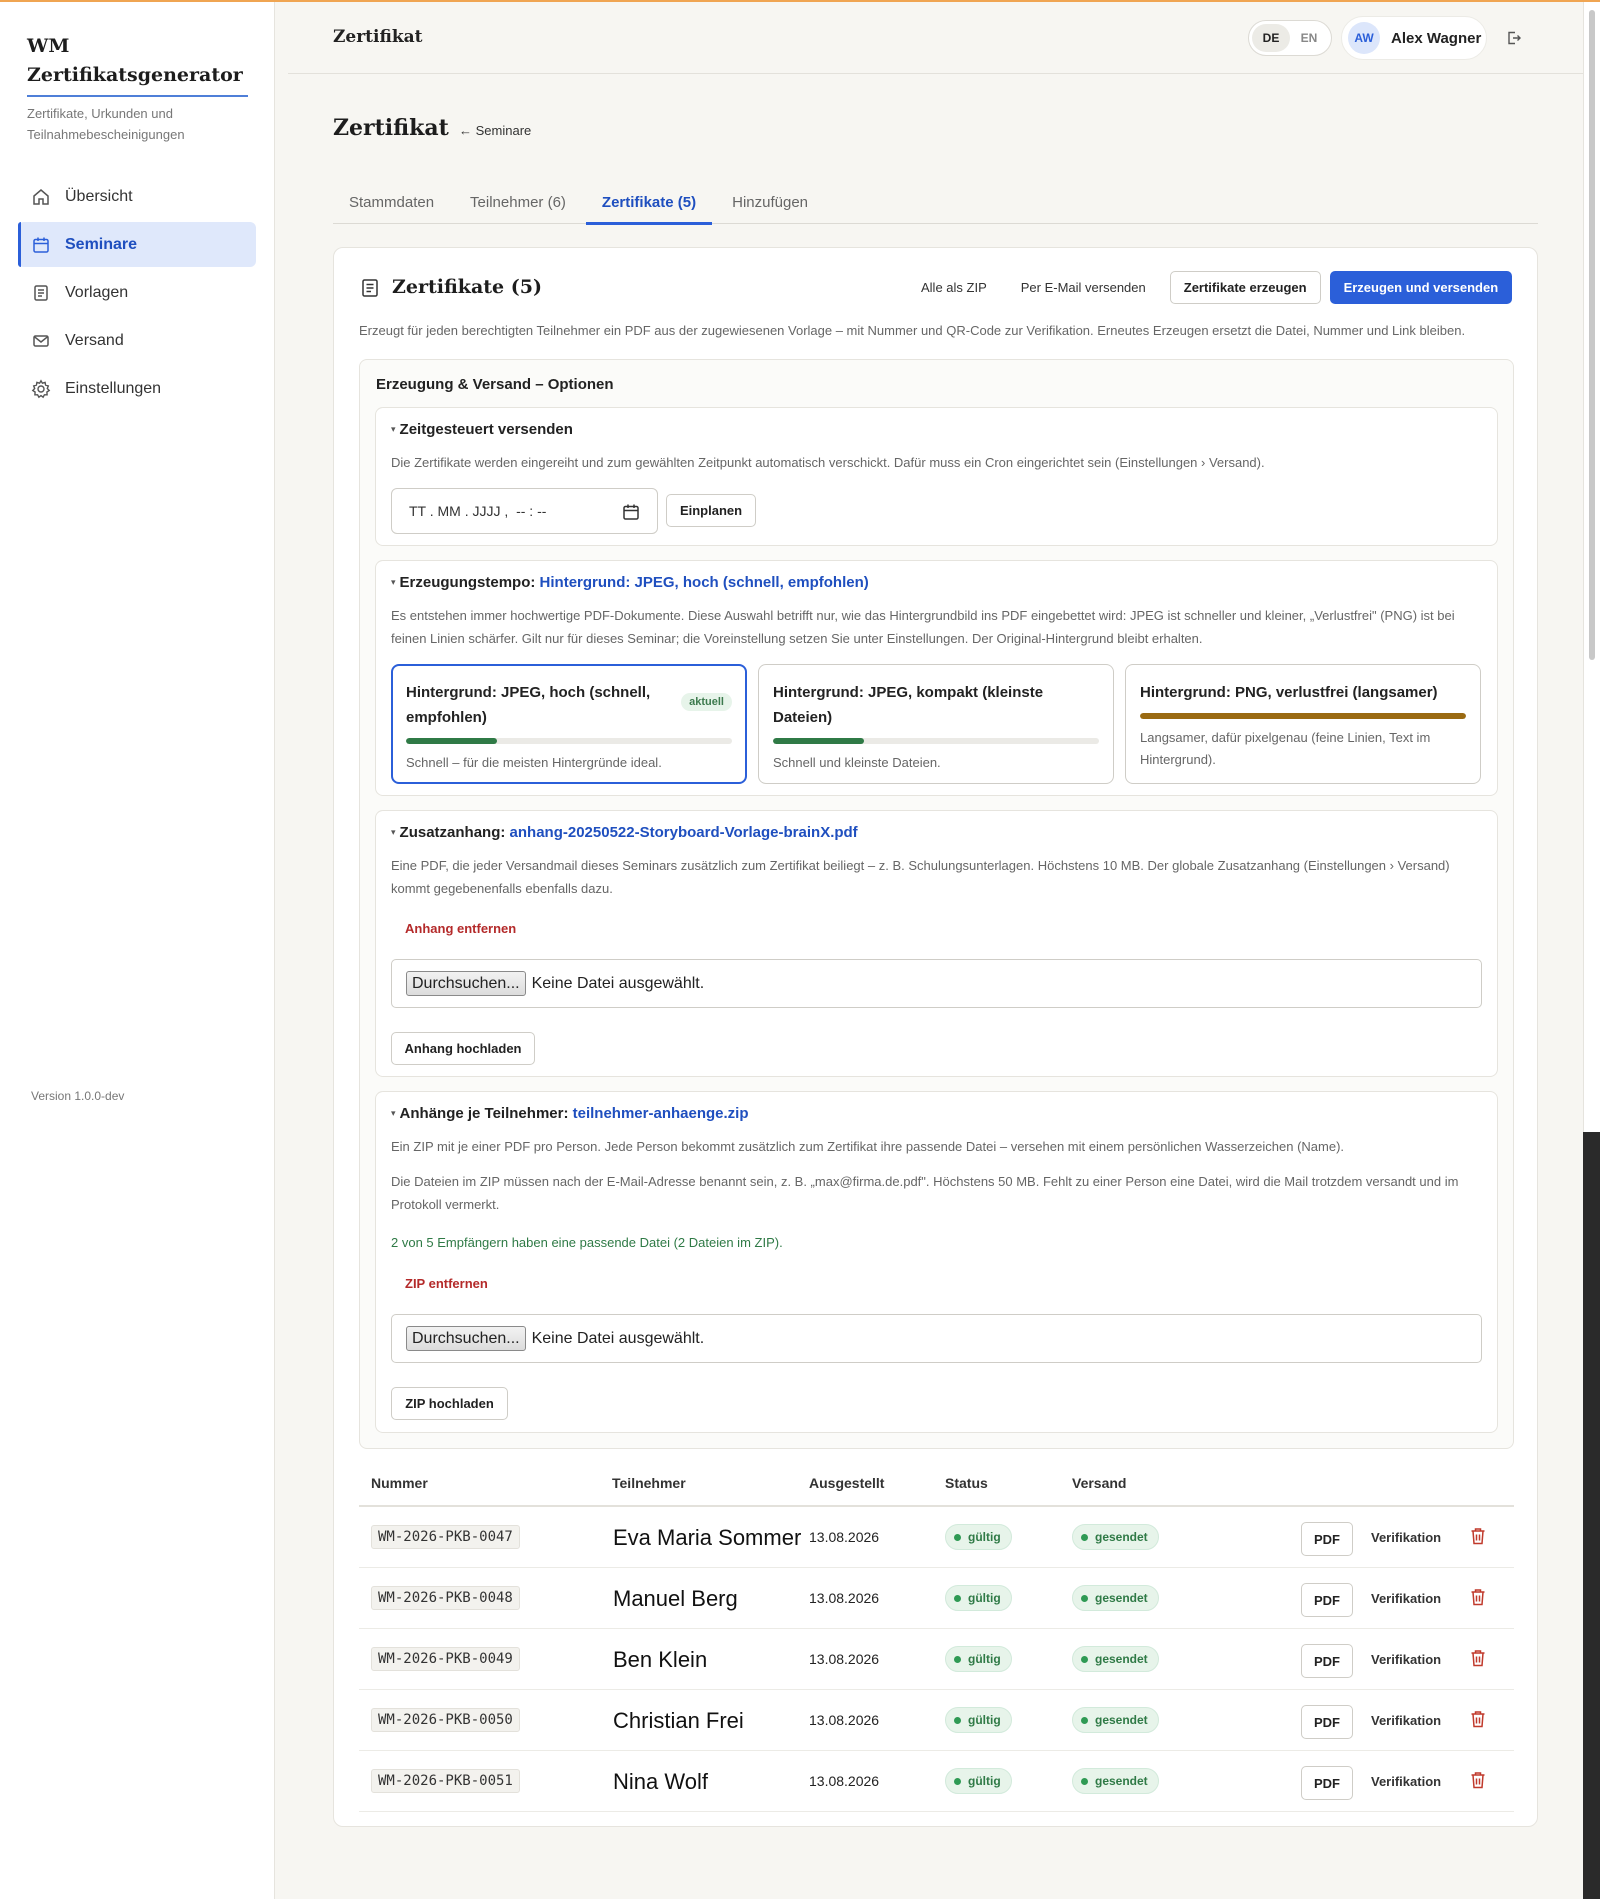  Describe the element at coordinates (445, 1781) in the screenshot. I see `certificate-number: WM-2026-PKB-0051` at that location.